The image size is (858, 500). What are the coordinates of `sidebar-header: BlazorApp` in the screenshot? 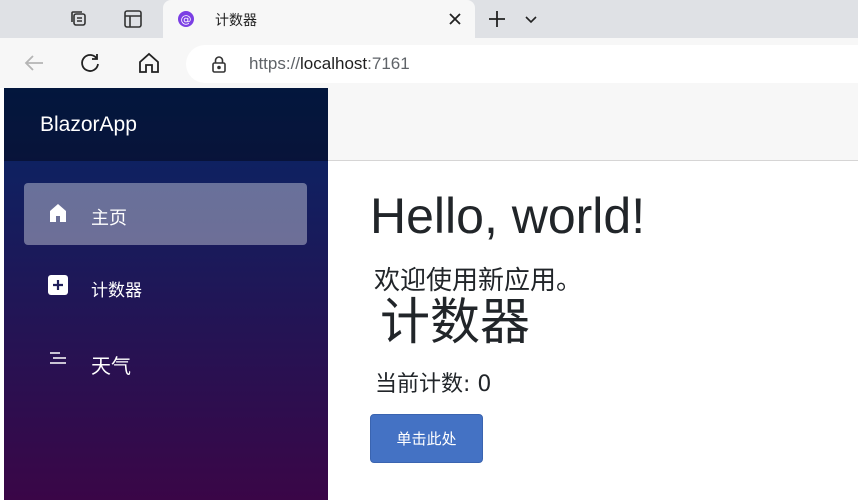 It's located at (166, 124).